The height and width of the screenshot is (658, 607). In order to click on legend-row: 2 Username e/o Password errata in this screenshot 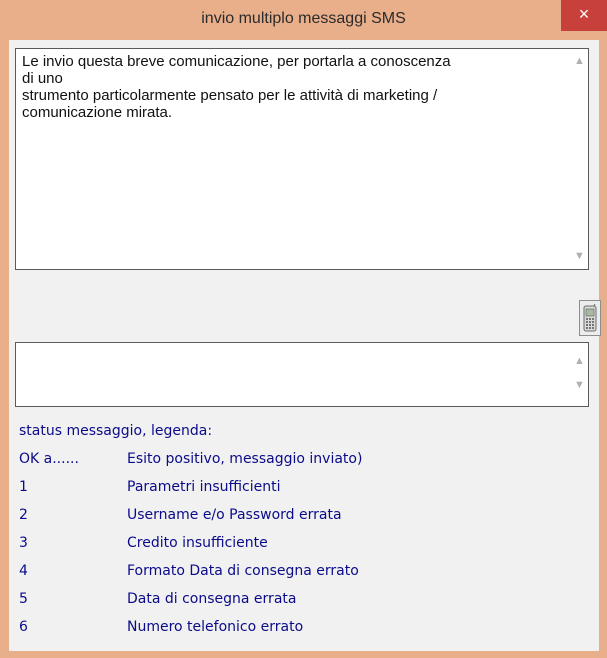, I will do `click(299, 519)`.